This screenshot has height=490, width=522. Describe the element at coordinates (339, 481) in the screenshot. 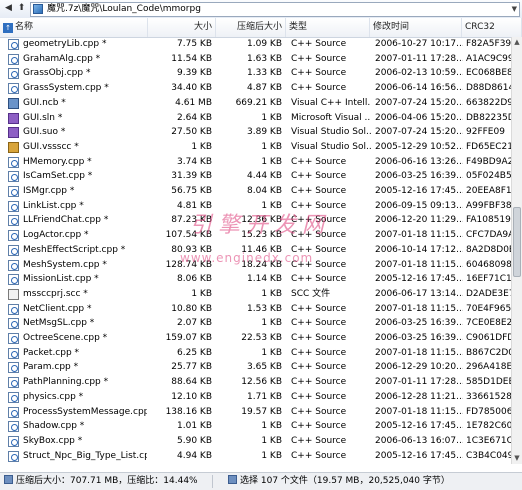

I see `status-selection: 选择 107 个文件（19.57 MB，20,525,040 字节）` at that location.